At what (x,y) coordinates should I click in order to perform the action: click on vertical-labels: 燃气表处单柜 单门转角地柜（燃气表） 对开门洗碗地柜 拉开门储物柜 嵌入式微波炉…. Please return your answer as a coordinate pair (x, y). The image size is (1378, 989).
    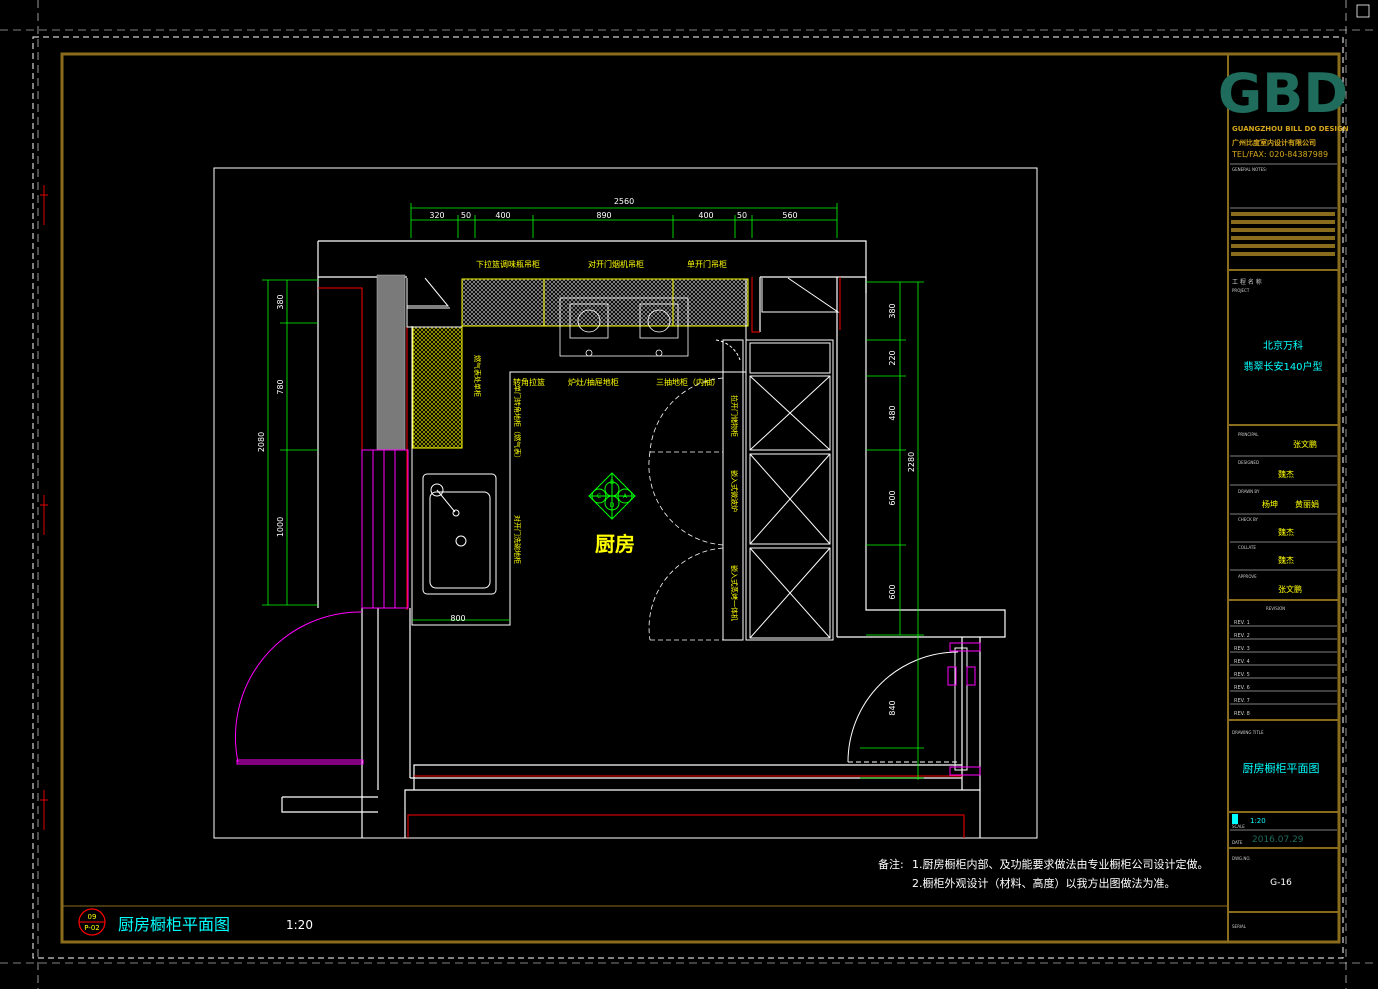
    Looking at the image, I should click on (606, 488).